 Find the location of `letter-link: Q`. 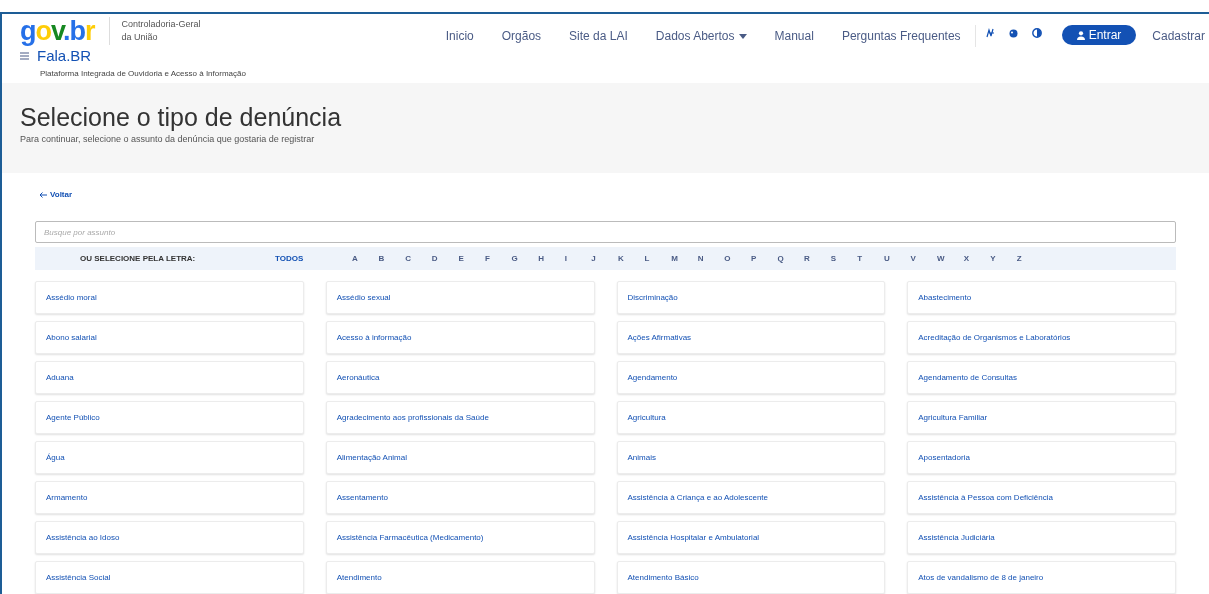

letter-link: Q is located at coordinates (791, 258).